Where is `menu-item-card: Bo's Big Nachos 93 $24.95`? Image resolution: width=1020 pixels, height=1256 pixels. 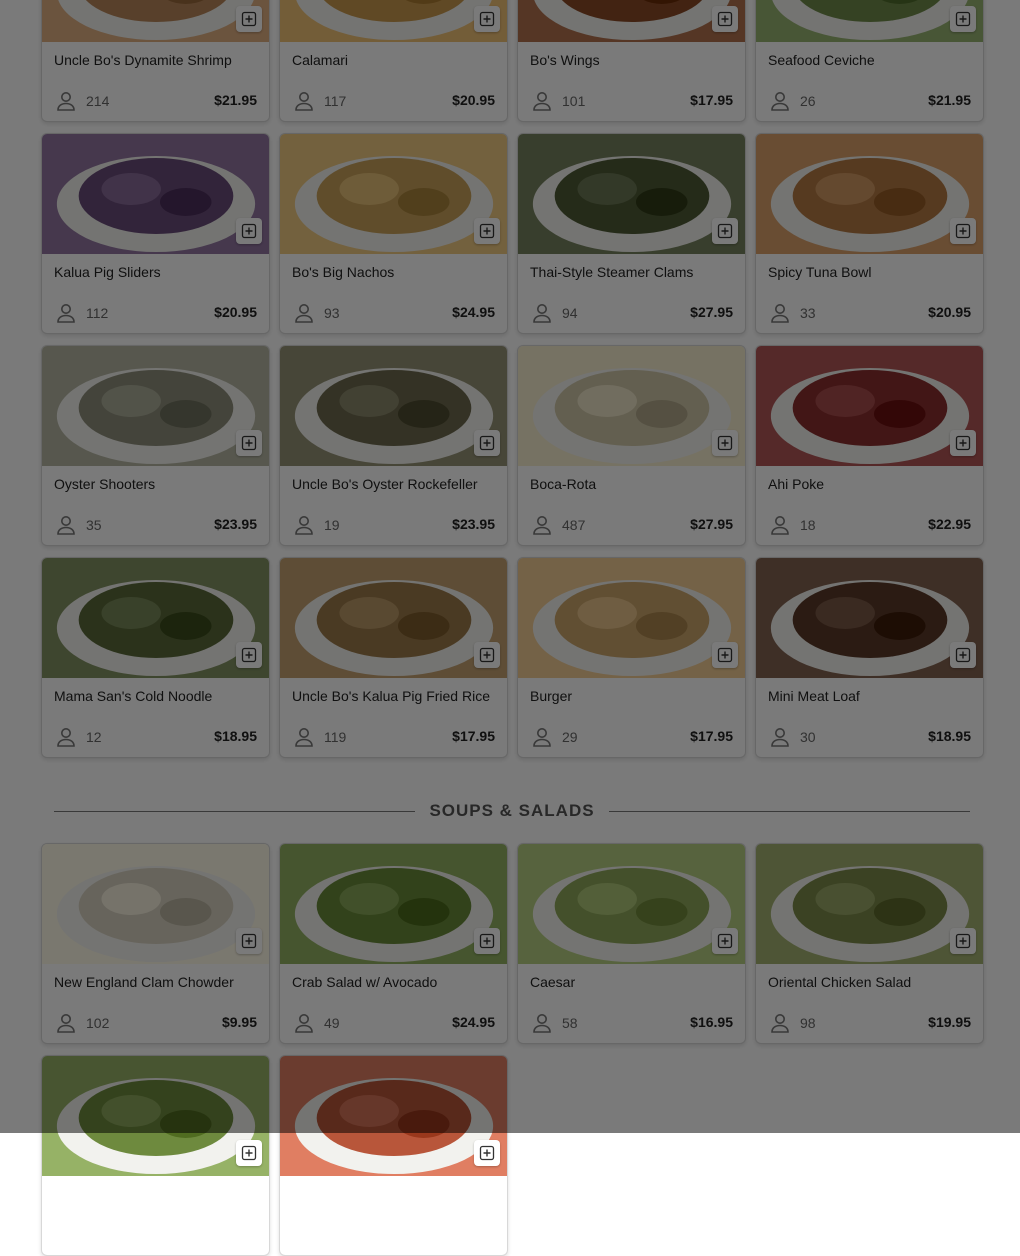
menu-item-card: Bo's Big Nachos 93 $24.95 is located at coordinates (393, 233).